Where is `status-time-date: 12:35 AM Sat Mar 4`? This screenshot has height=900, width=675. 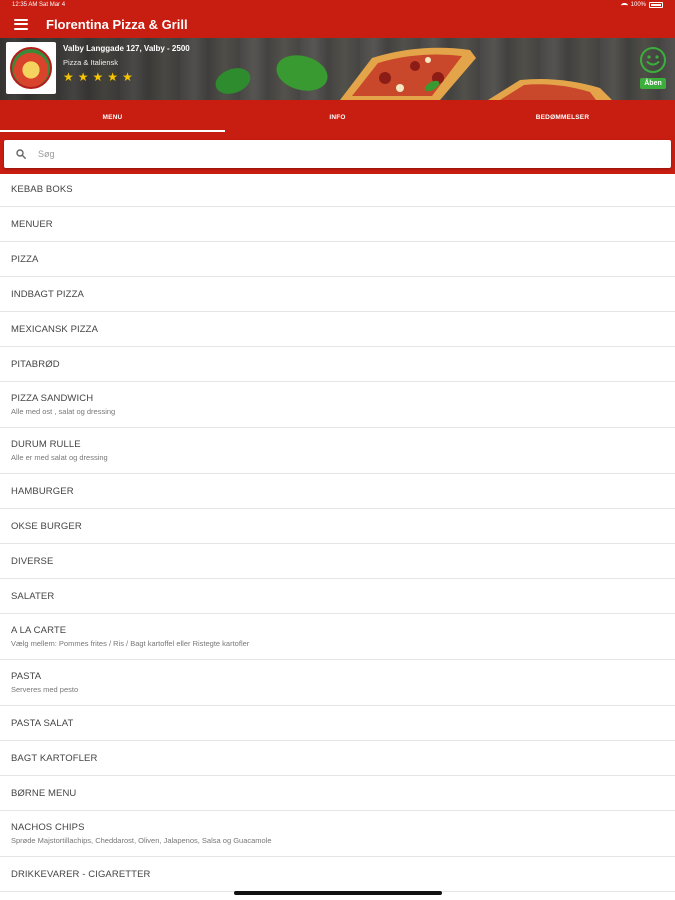 status-time-date: 12:35 AM Sat Mar 4 is located at coordinates (38, 5).